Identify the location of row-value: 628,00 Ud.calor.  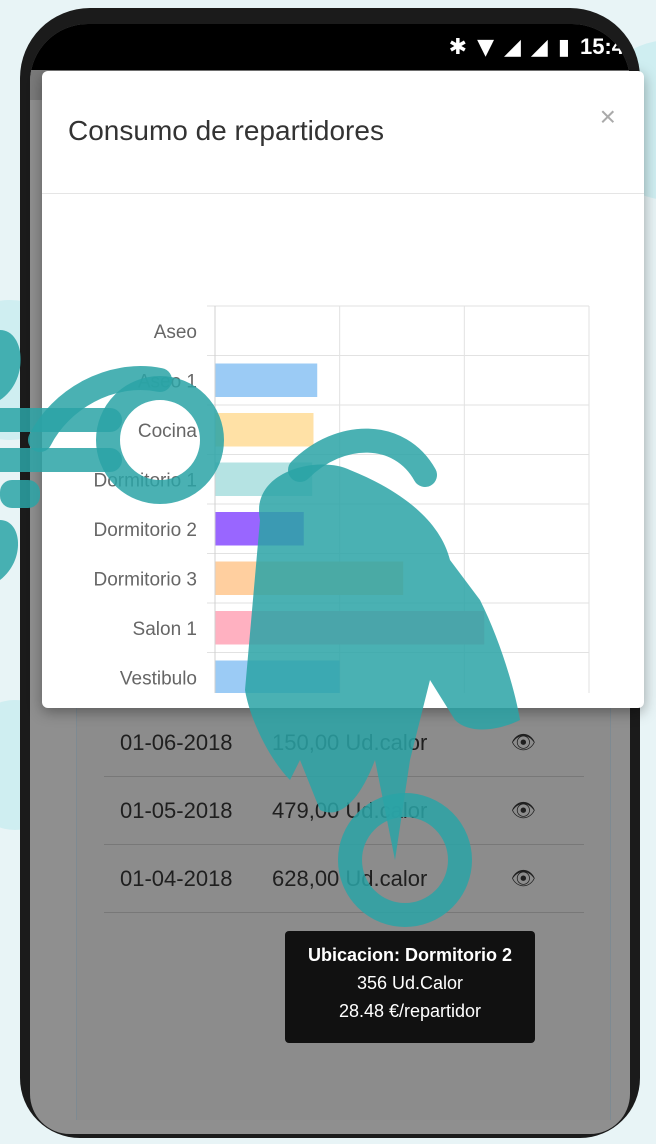
(350, 878).